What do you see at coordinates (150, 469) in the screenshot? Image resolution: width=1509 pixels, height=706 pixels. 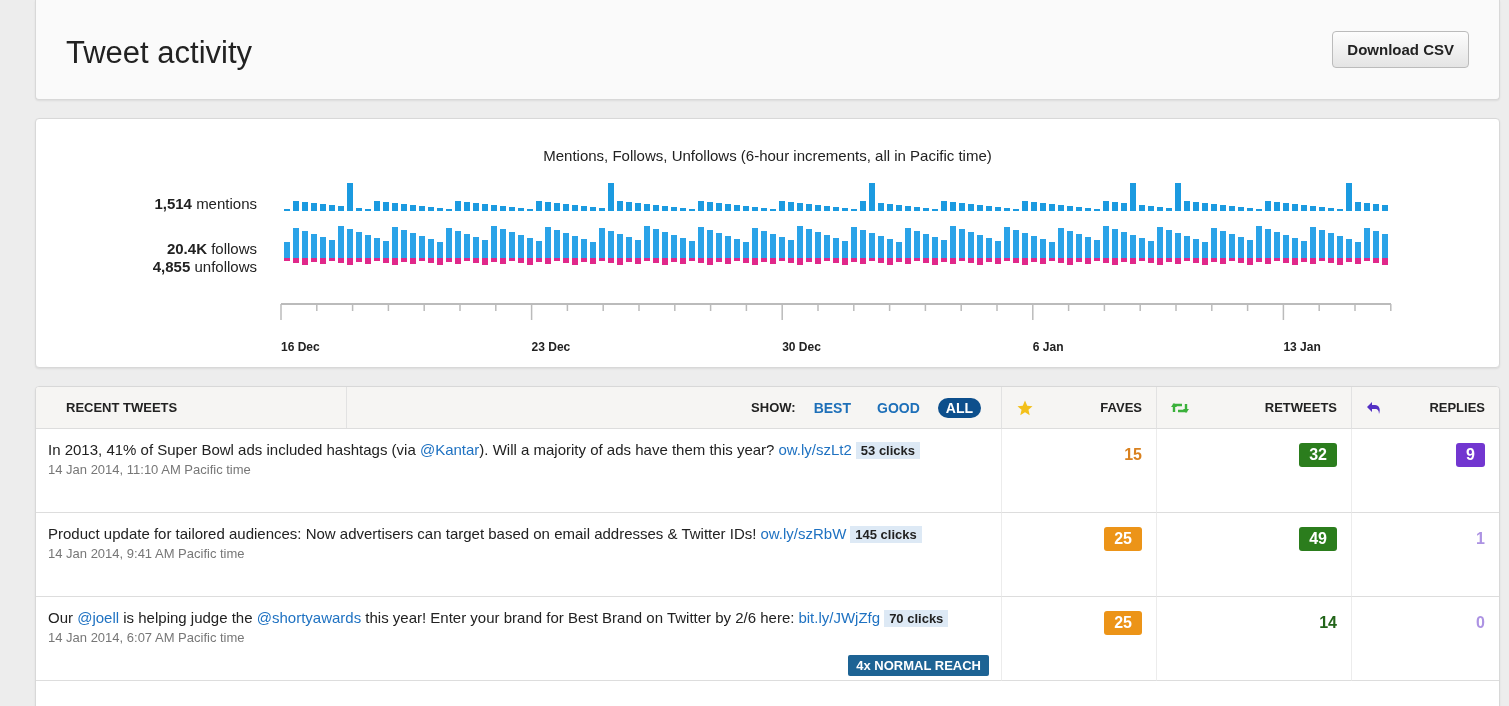 I see `tweet-time: 14 Jan 2014, 11:10 AM Pacific time` at bounding box center [150, 469].